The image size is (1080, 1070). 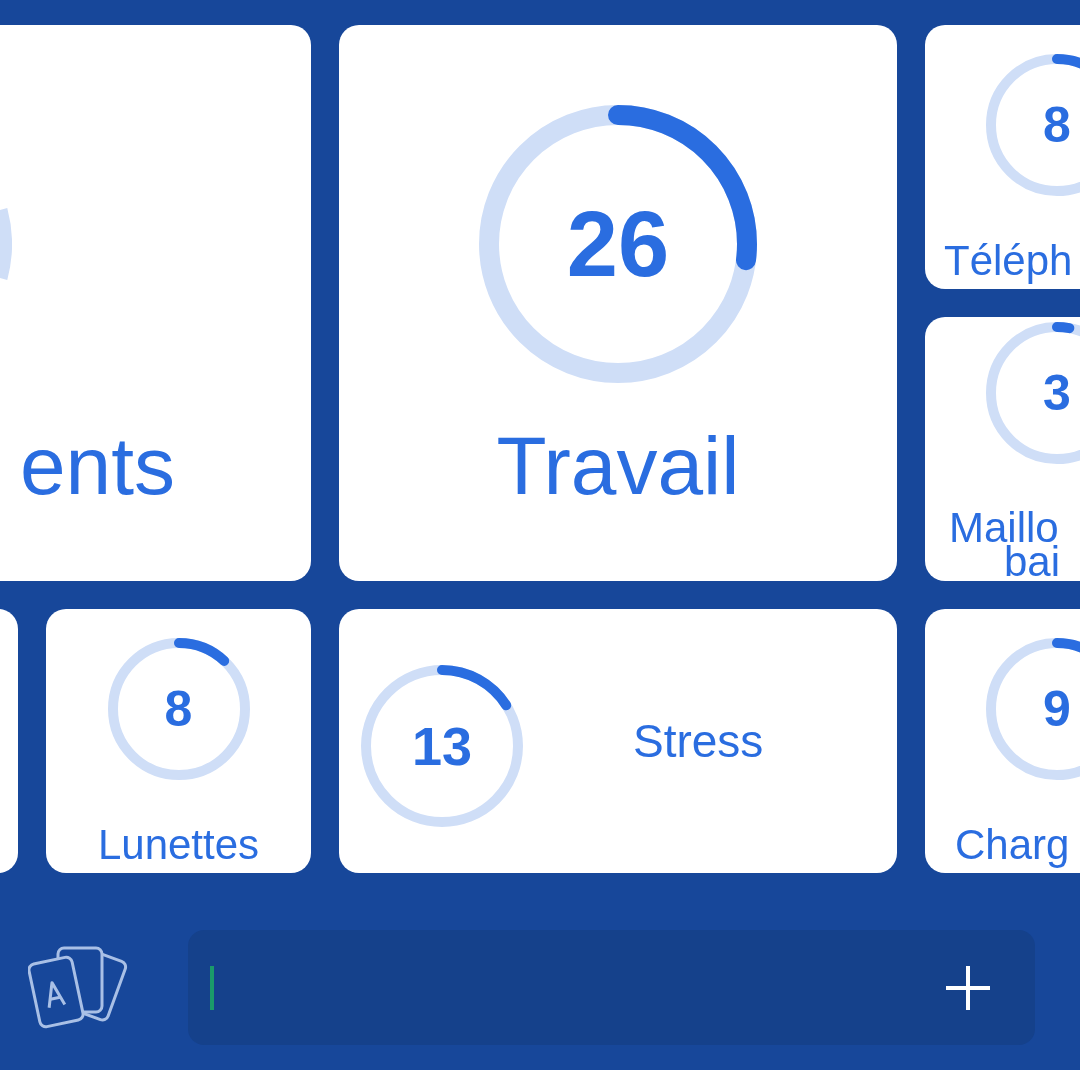 What do you see at coordinates (618, 466) in the screenshot?
I see `topic-label: Travail` at bounding box center [618, 466].